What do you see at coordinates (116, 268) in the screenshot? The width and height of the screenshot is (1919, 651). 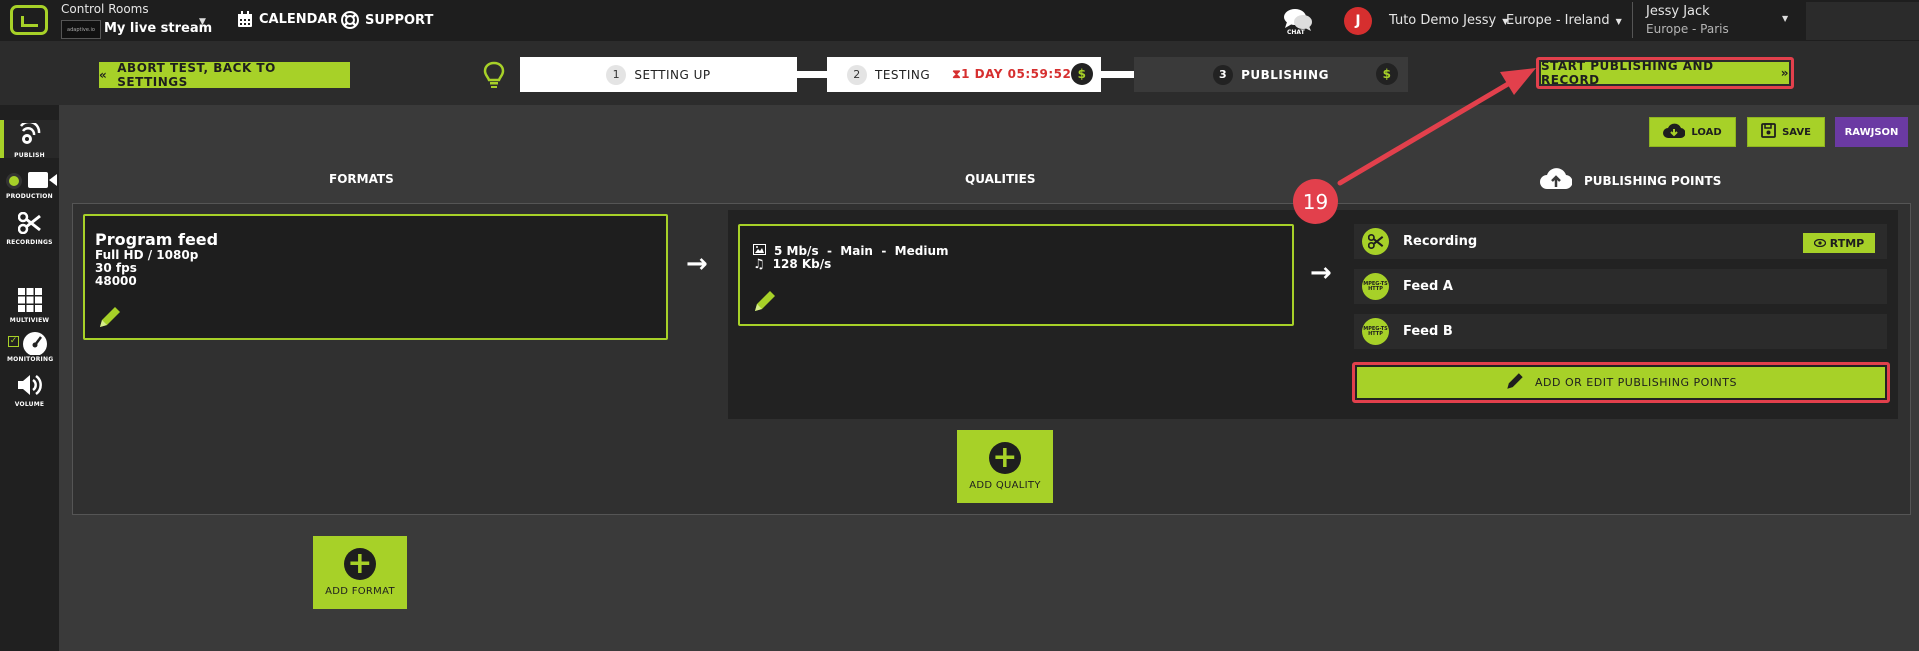 I see `format-fps: 30 fps` at bounding box center [116, 268].